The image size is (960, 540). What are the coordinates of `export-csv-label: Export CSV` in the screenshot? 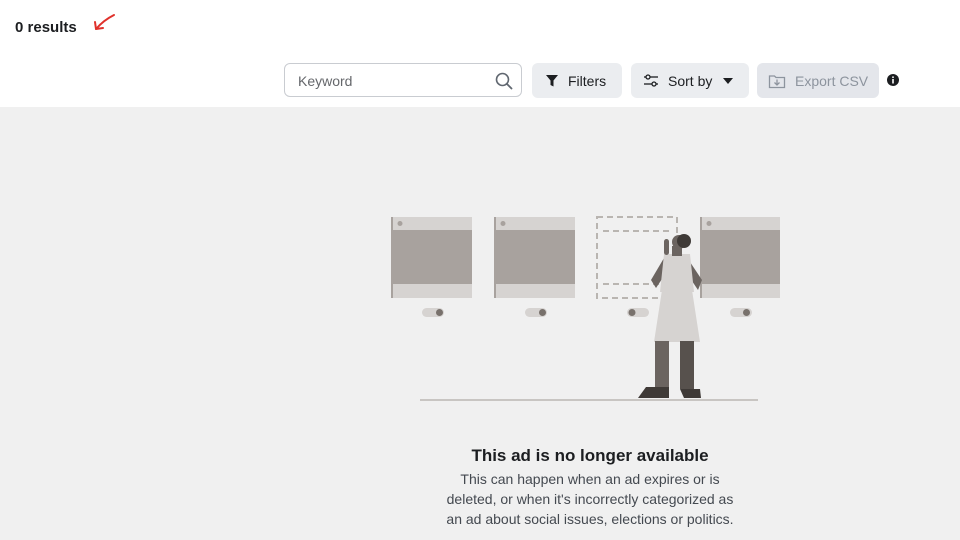 It's located at (832, 80).